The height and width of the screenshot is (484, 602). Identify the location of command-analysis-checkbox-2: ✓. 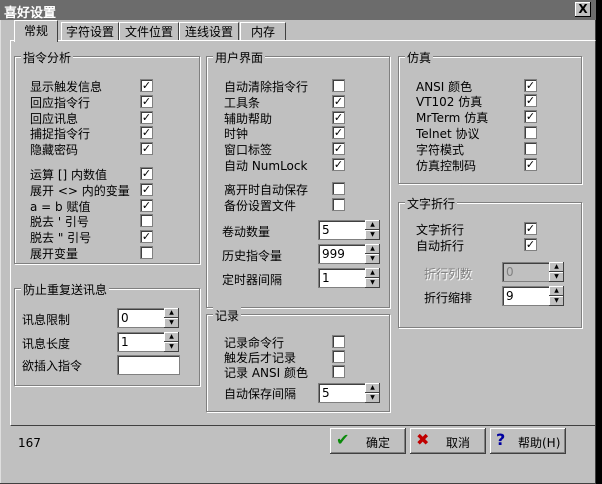
(146, 117).